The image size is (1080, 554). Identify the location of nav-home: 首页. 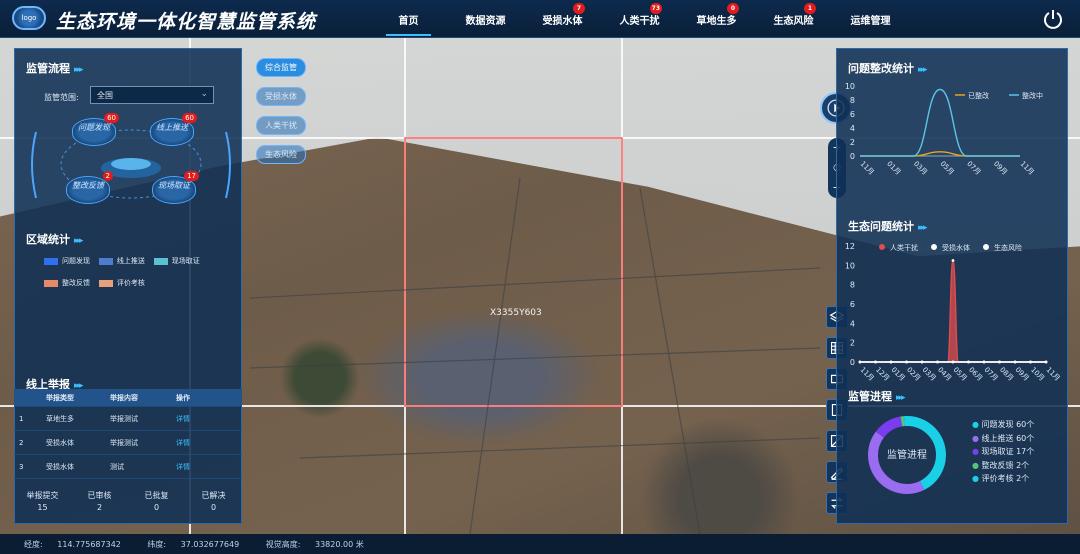
(408, 24).